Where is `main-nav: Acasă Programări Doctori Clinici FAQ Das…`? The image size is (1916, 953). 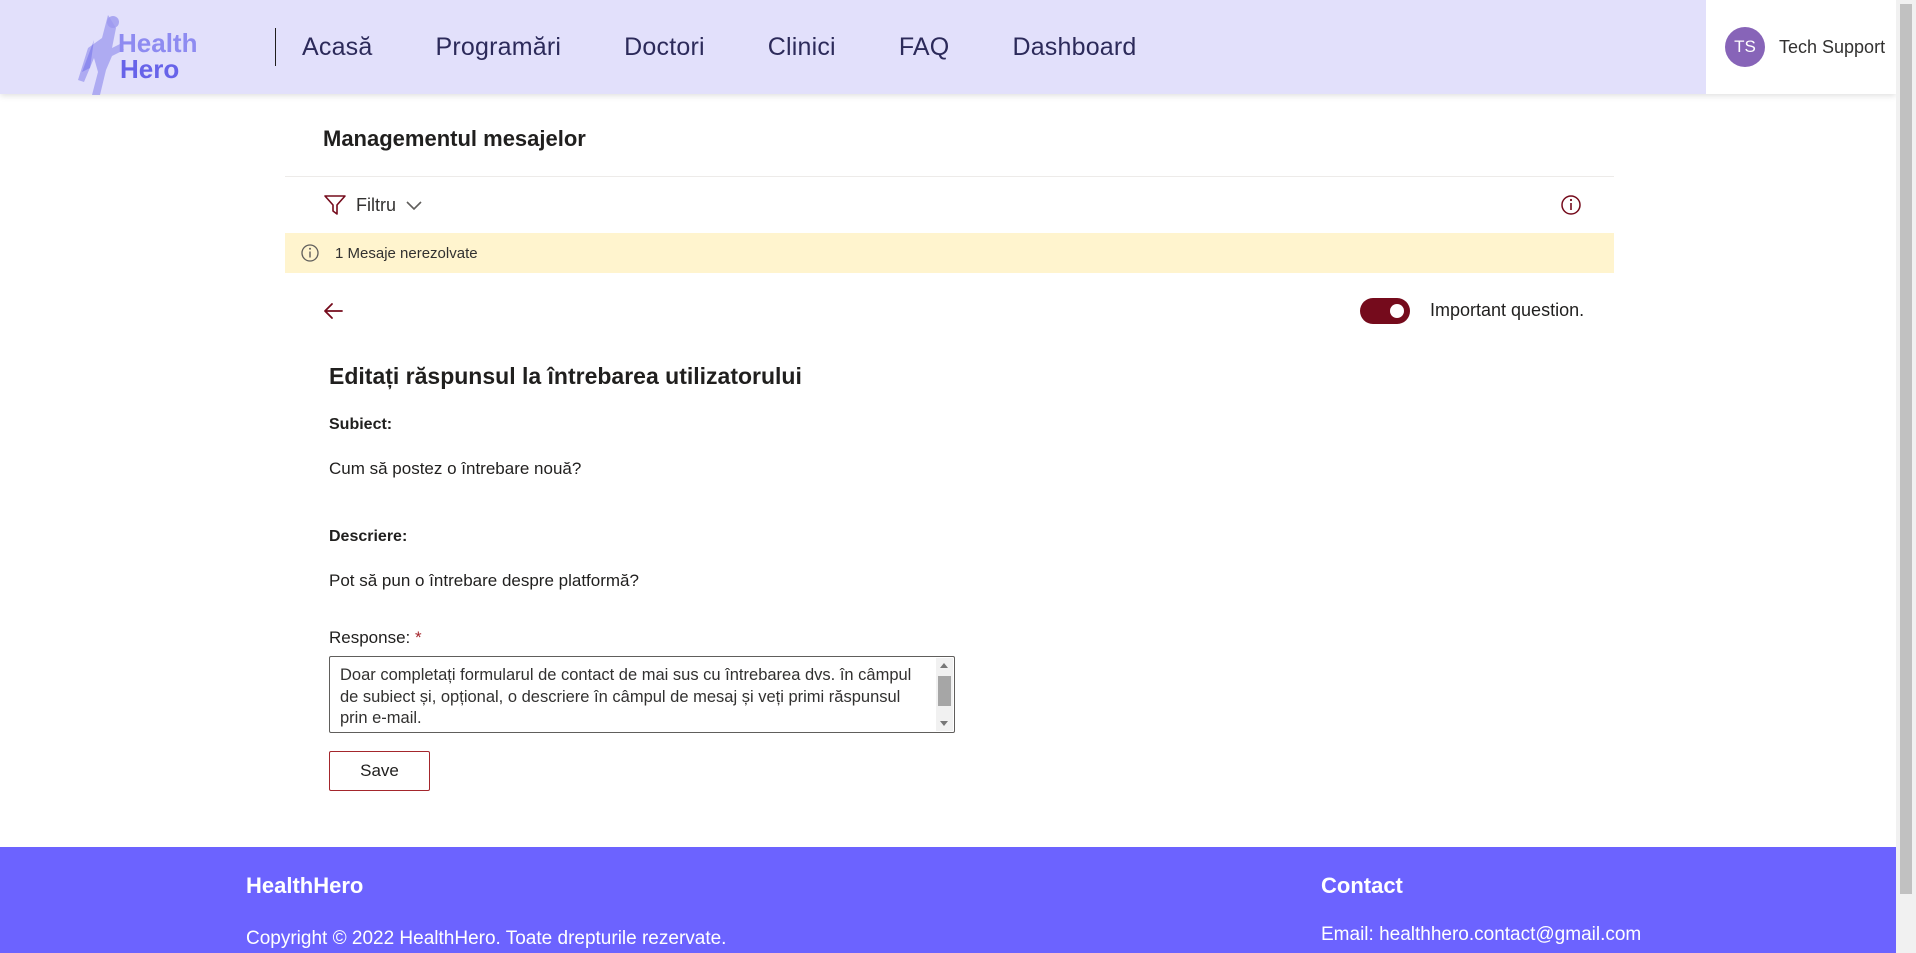
main-nav: Acasă Programări Doctori Clinici FAQ Das… is located at coordinates (751, 47).